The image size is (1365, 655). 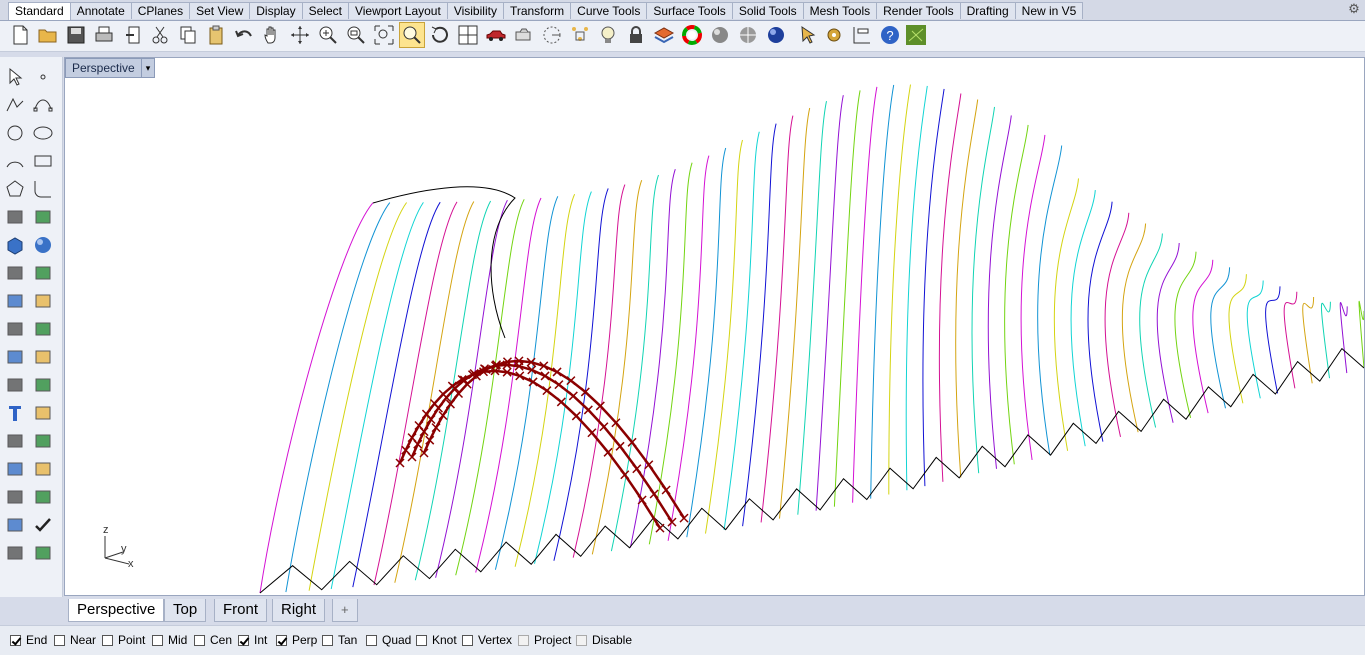 I want to click on offset-icon, so click(x=43, y=385).